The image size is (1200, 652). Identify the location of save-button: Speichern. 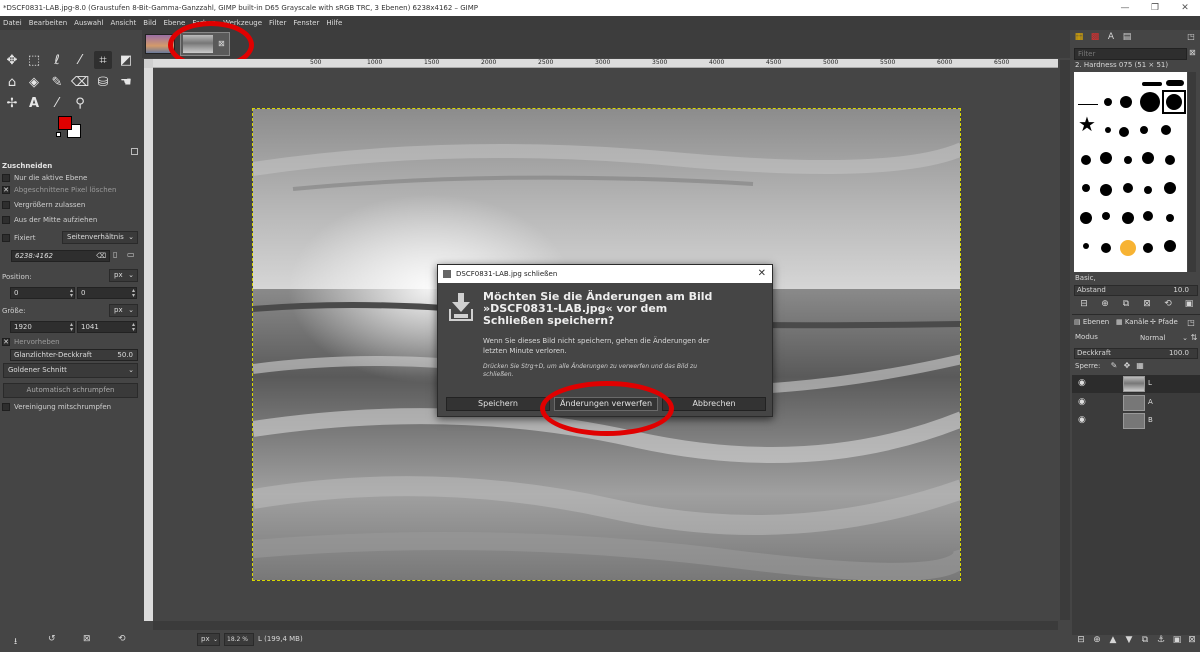
(498, 404).